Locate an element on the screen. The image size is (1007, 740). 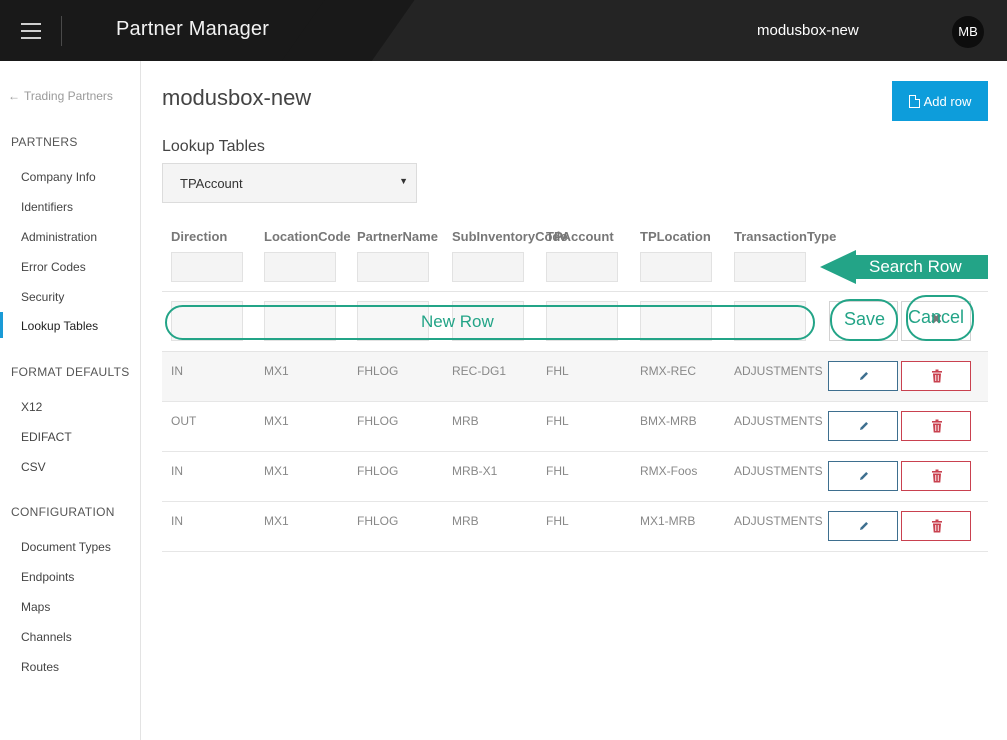
new-row-annotation: New Row is located at coordinates (457, 321).